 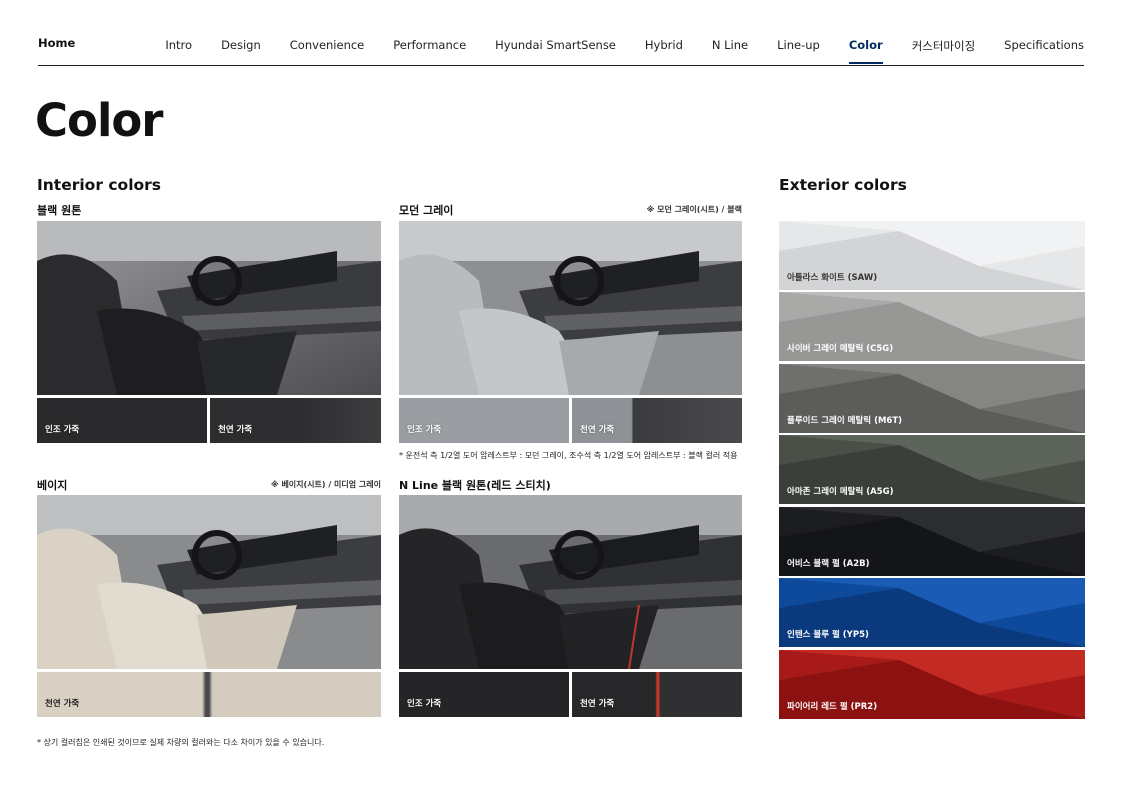 I want to click on interior-photo-modern-gray, so click(x=570, y=308).